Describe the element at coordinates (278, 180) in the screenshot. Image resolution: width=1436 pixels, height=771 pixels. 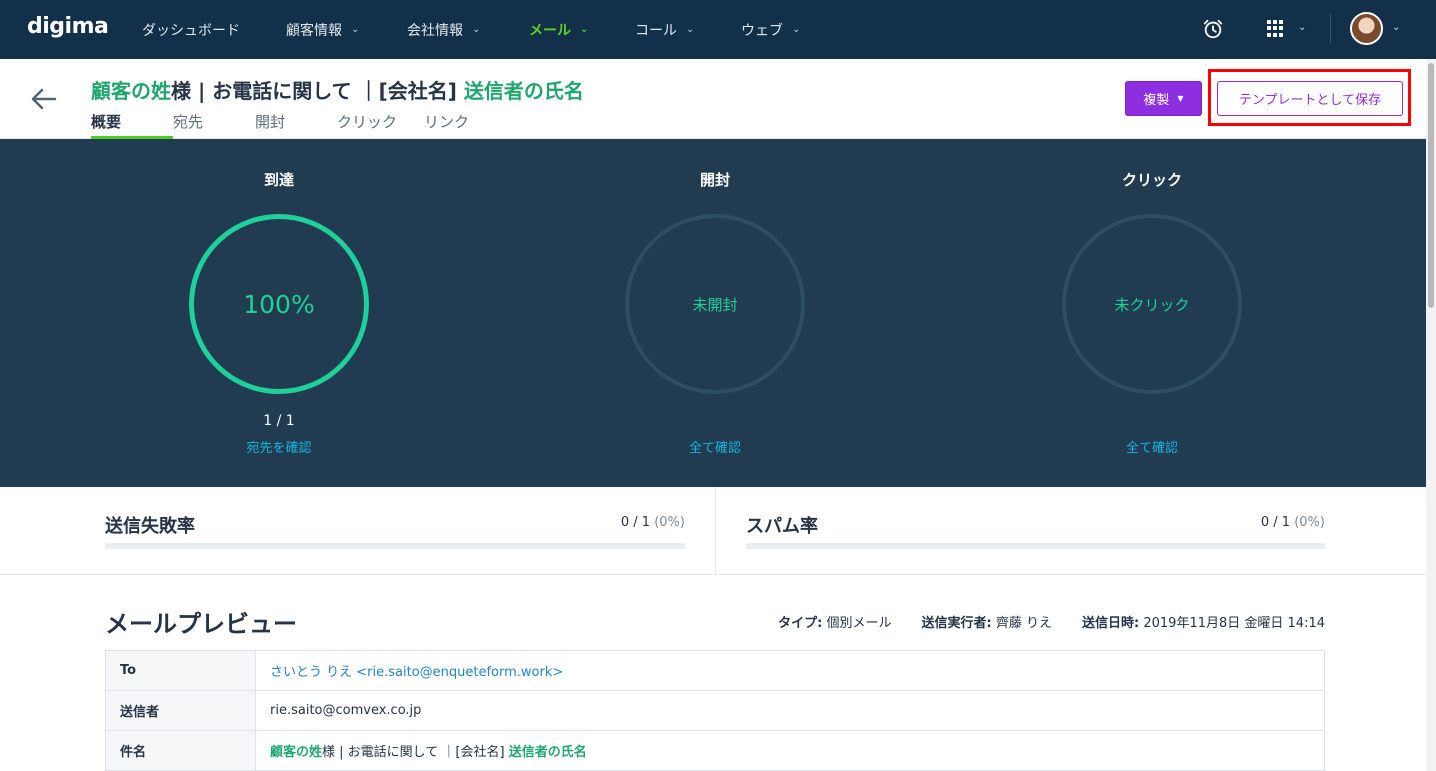
I see `stat-title: 到達` at that location.